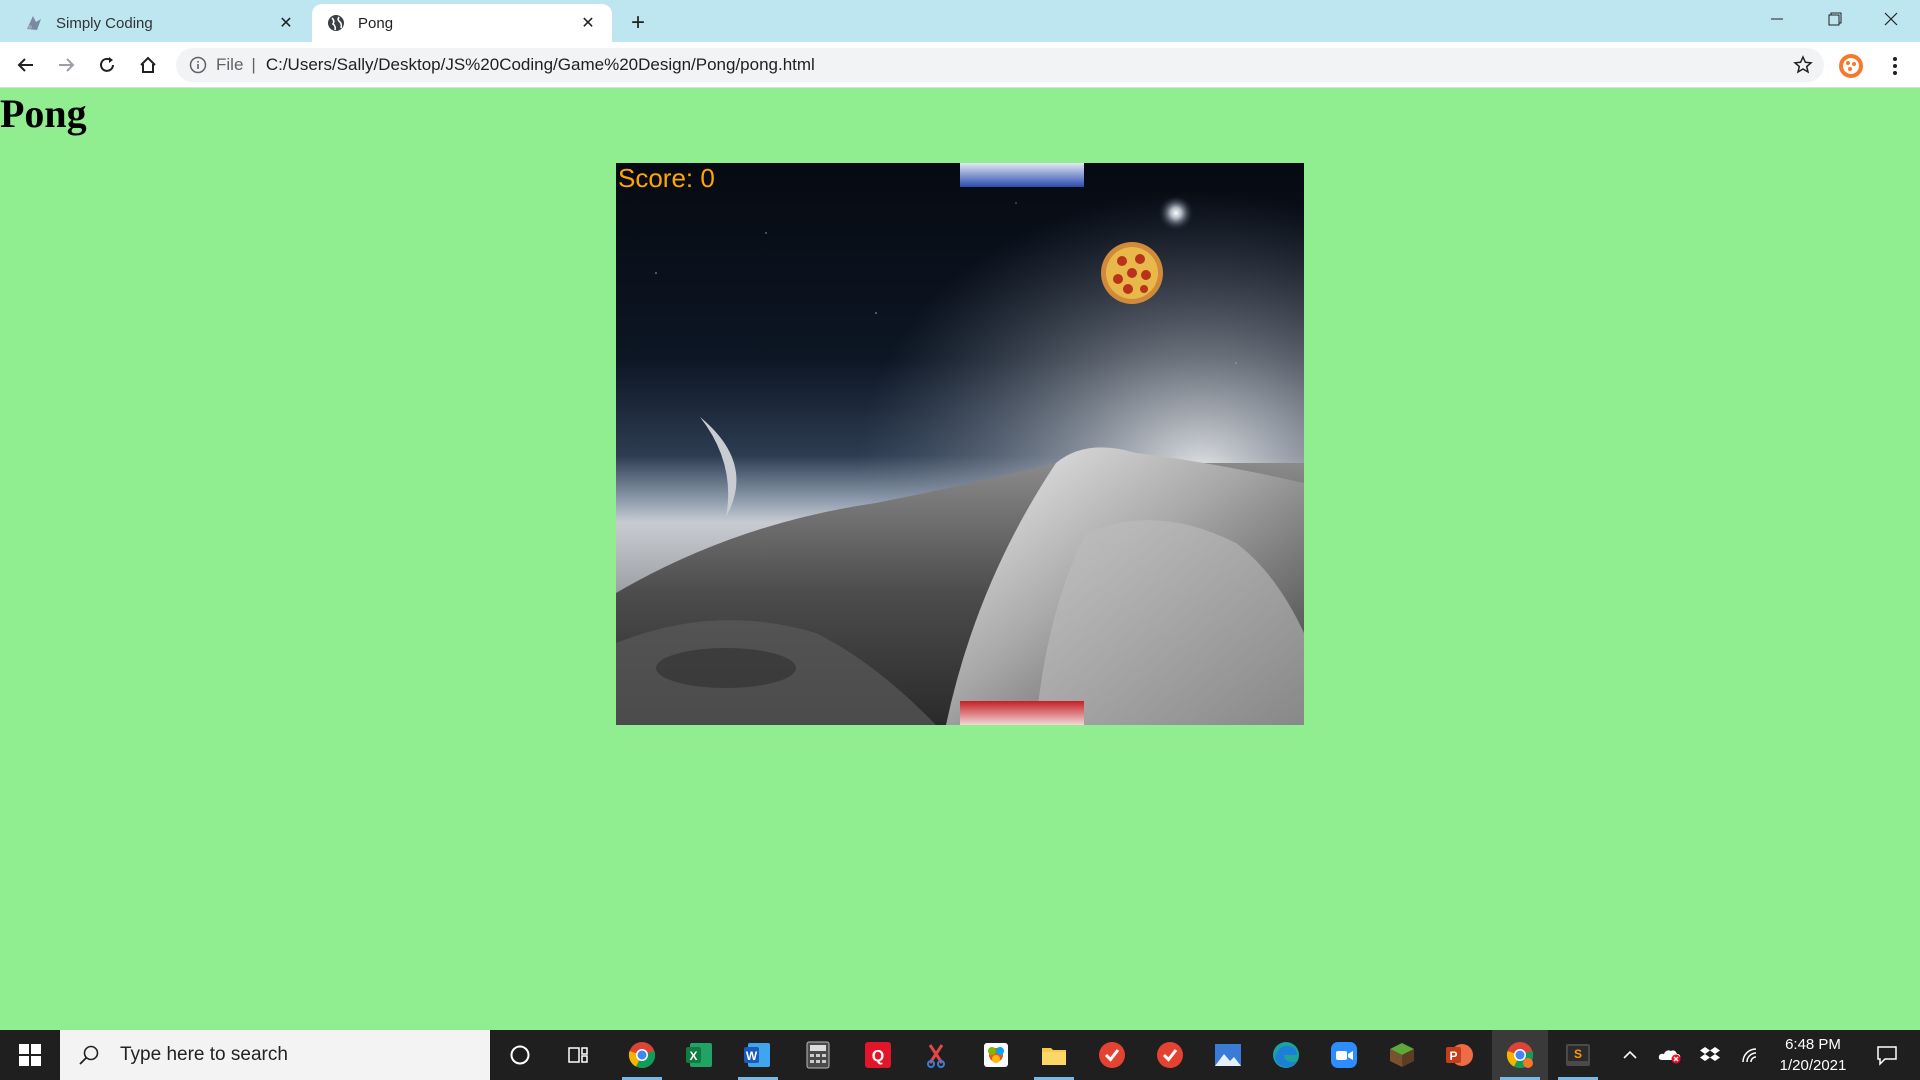 The width and height of the screenshot is (1920, 1080). Describe the element at coordinates (1022, 713) in the screenshot. I see `bottom-paddle` at that location.